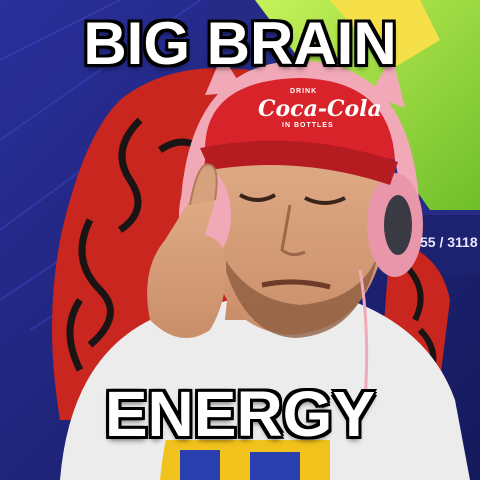 This screenshot has height=480, width=480. Describe the element at coordinates (398, 225) in the screenshot. I see `headset-earcup-right-inner` at that location.